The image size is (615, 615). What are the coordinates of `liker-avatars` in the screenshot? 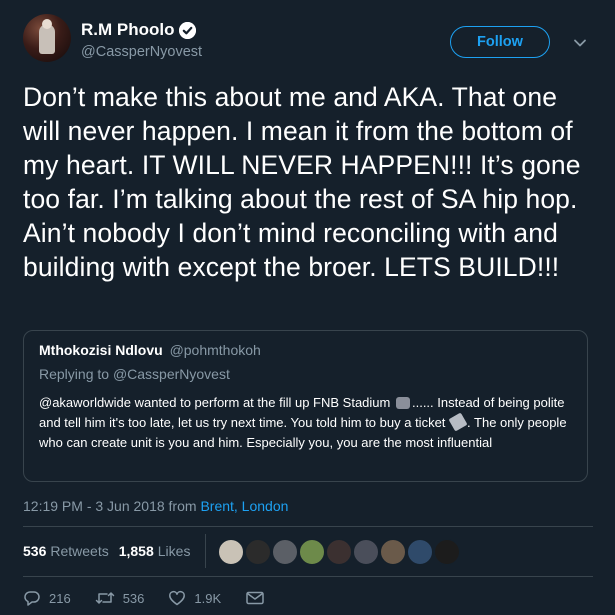 It's located at (339, 552).